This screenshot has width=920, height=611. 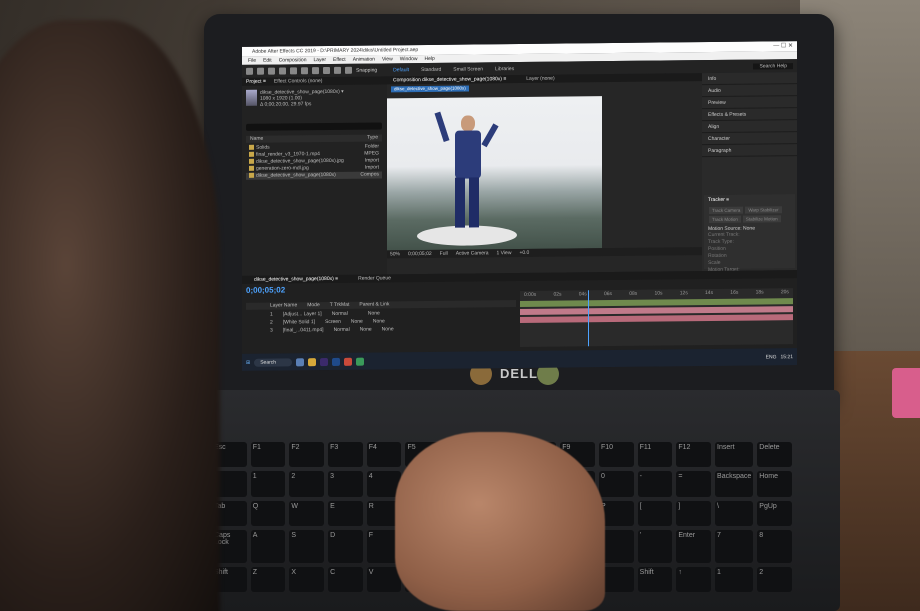 What do you see at coordinates (749, 127) in the screenshot?
I see `panel-align: Align` at bounding box center [749, 127].